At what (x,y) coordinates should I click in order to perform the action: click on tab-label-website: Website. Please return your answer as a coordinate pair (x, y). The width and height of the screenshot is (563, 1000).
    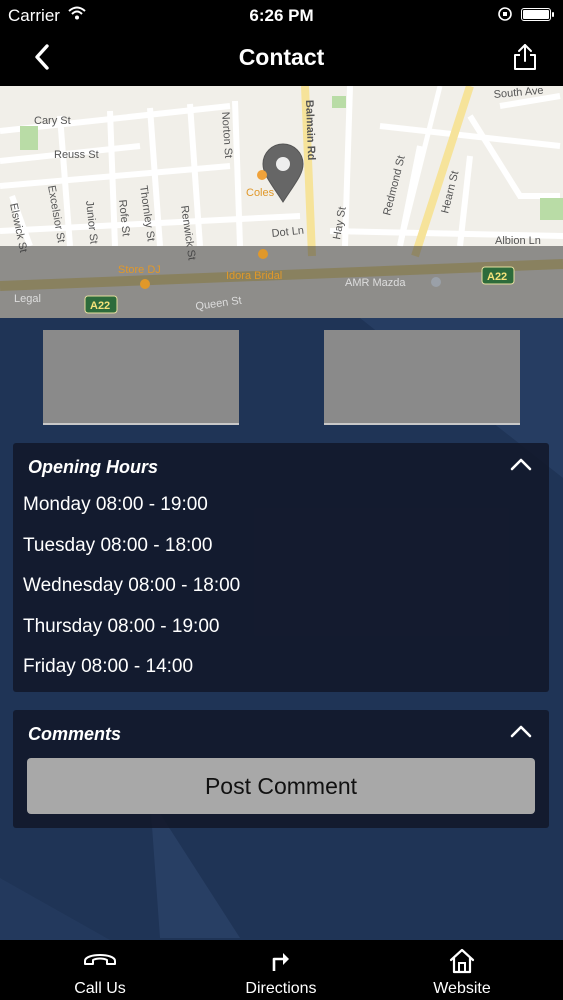
    Looking at the image, I should click on (462, 988).